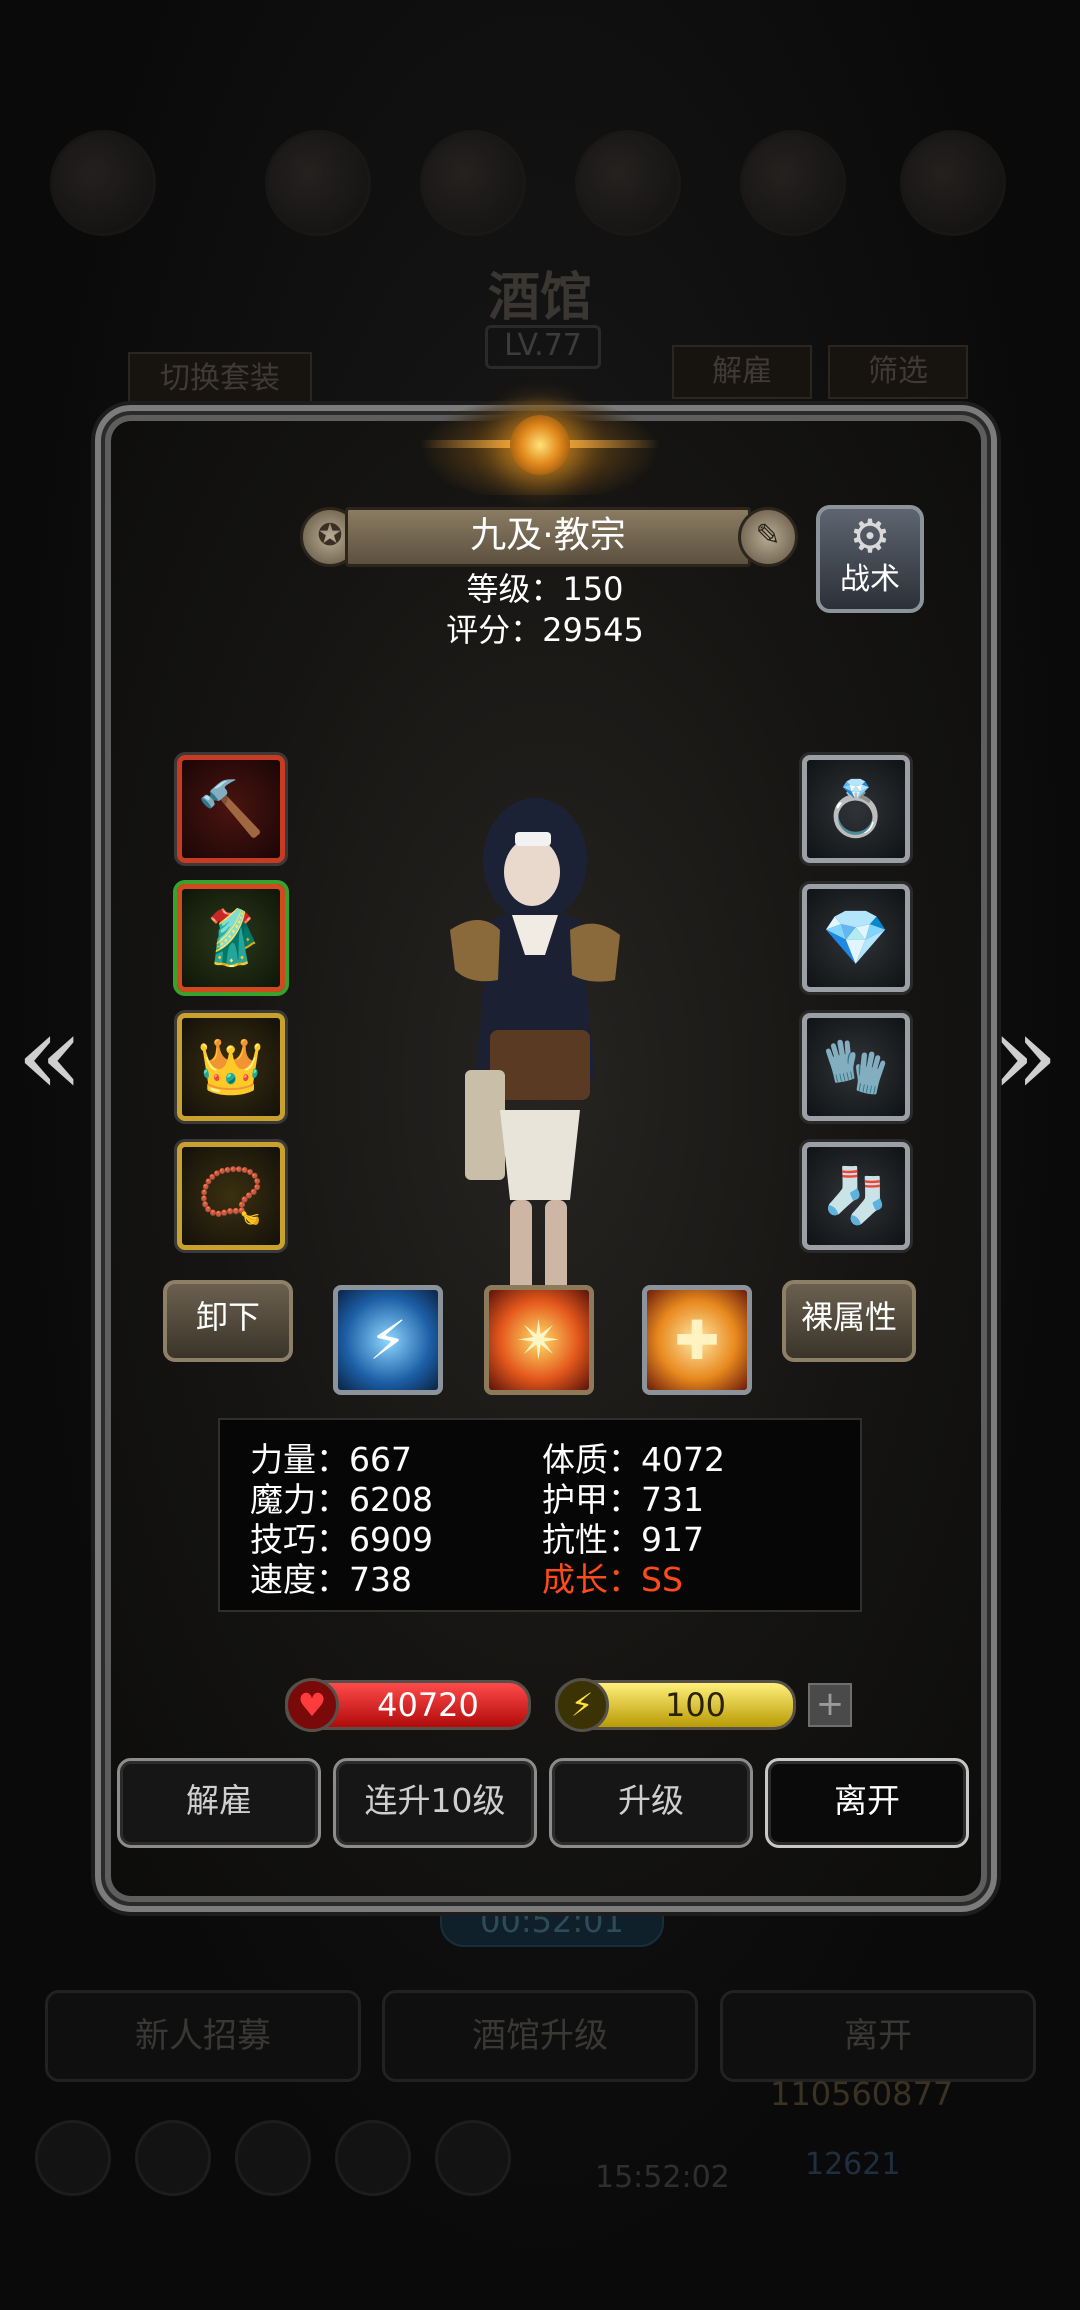 The height and width of the screenshot is (2310, 1080). What do you see at coordinates (849, 1321) in the screenshot?
I see `base-attributes-button: 裸属性` at bounding box center [849, 1321].